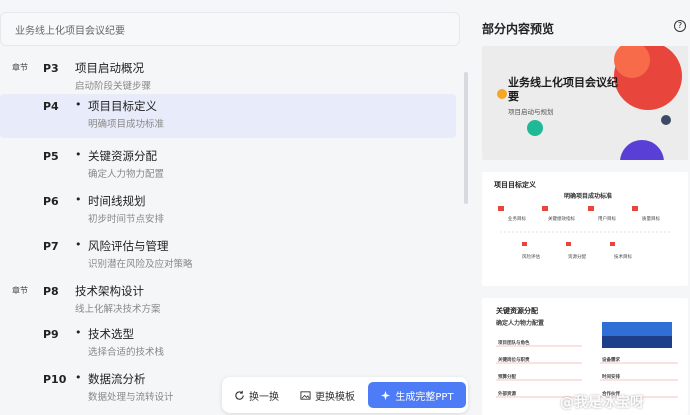  What do you see at coordinates (514, 360) in the screenshot?
I see `resource-item: 关键岗位与职责` at bounding box center [514, 360].